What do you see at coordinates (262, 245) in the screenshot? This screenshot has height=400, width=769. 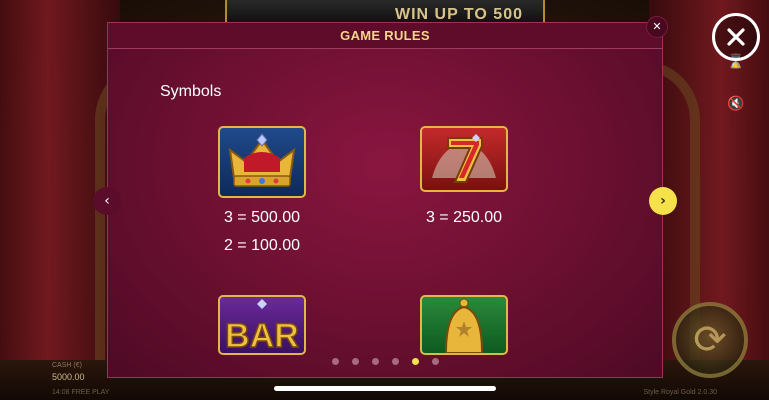 I see `crown-pay-2: 2 = 100.00` at bounding box center [262, 245].